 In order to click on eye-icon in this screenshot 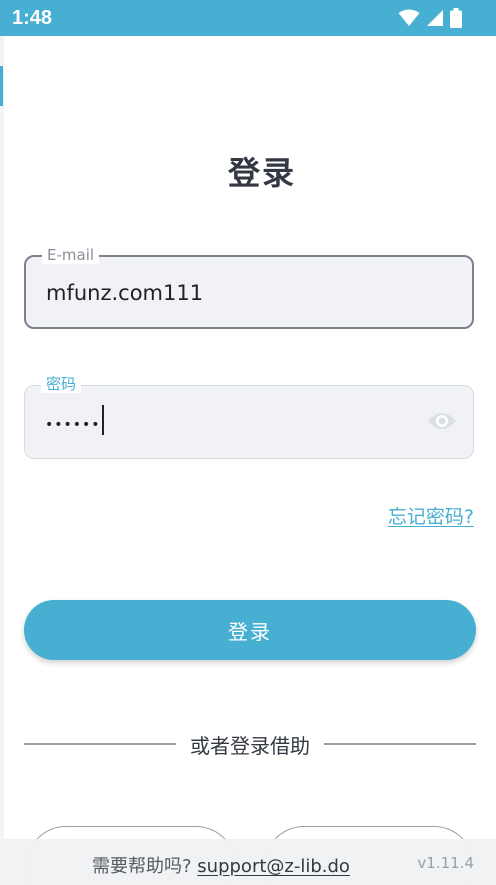, I will do `click(442, 421)`.